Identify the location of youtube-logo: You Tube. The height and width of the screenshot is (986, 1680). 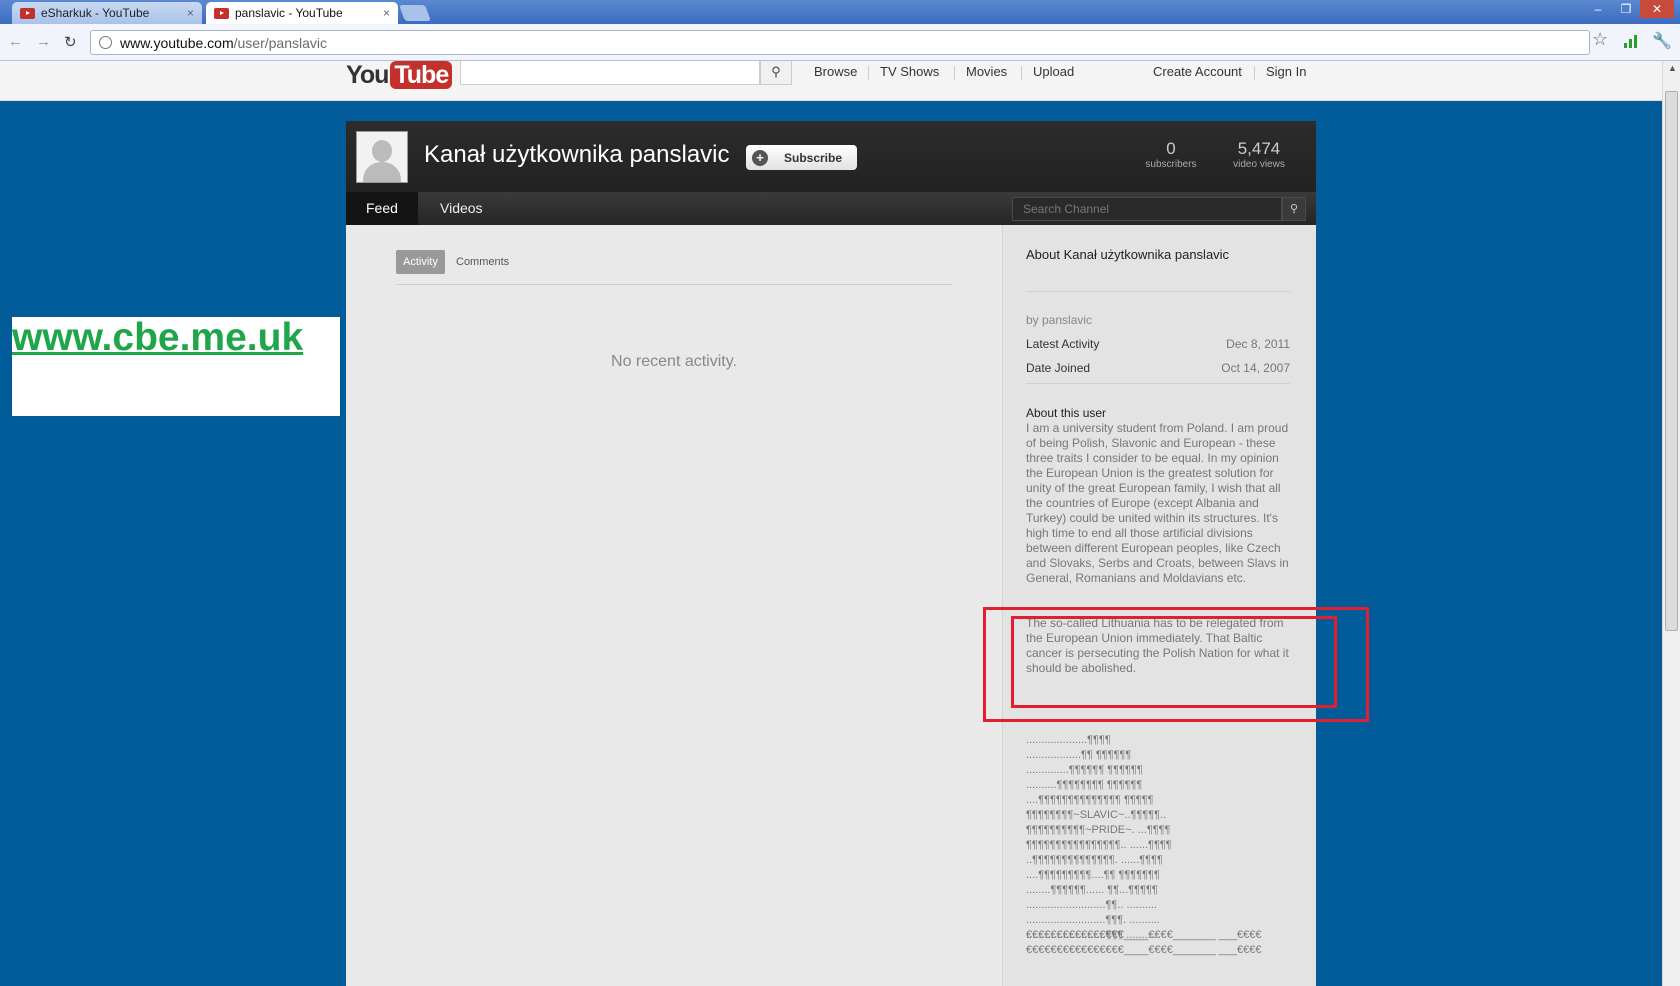
(399, 75).